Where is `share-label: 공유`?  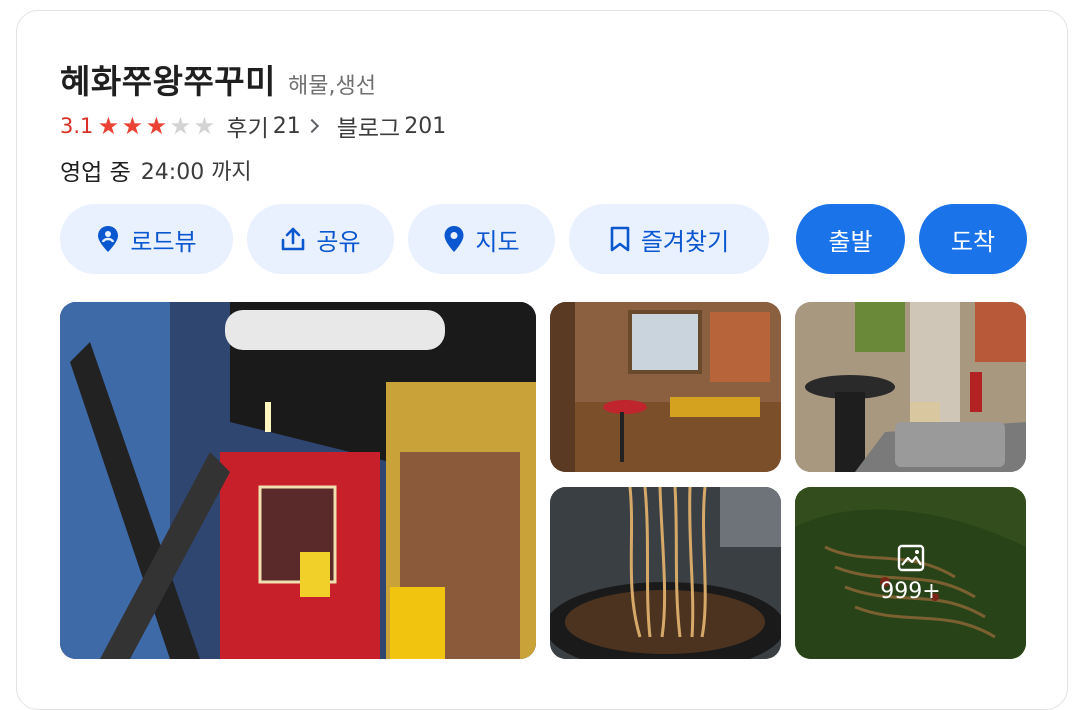
share-label: 공유 is located at coordinates (338, 241).